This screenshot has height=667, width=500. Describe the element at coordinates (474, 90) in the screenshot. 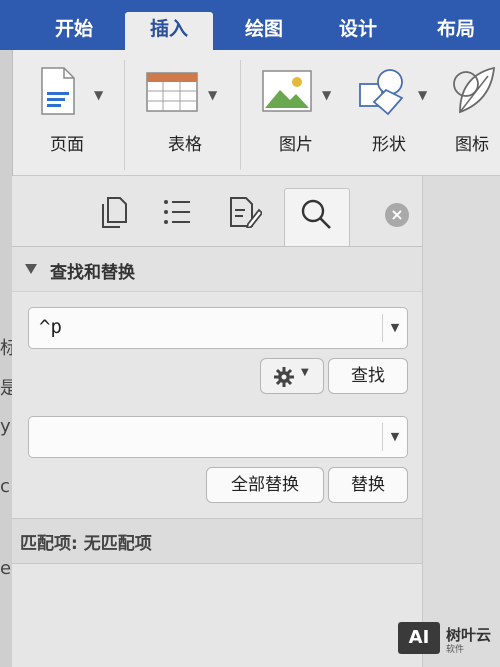

I see `leaf-icon` at that location.